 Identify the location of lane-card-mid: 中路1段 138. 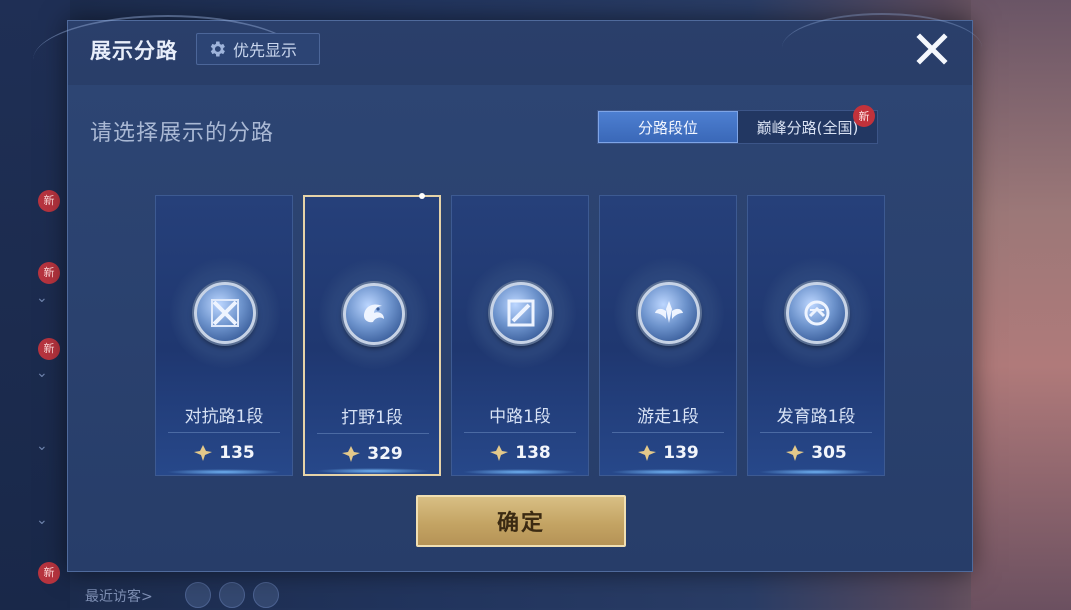
(520, 335).